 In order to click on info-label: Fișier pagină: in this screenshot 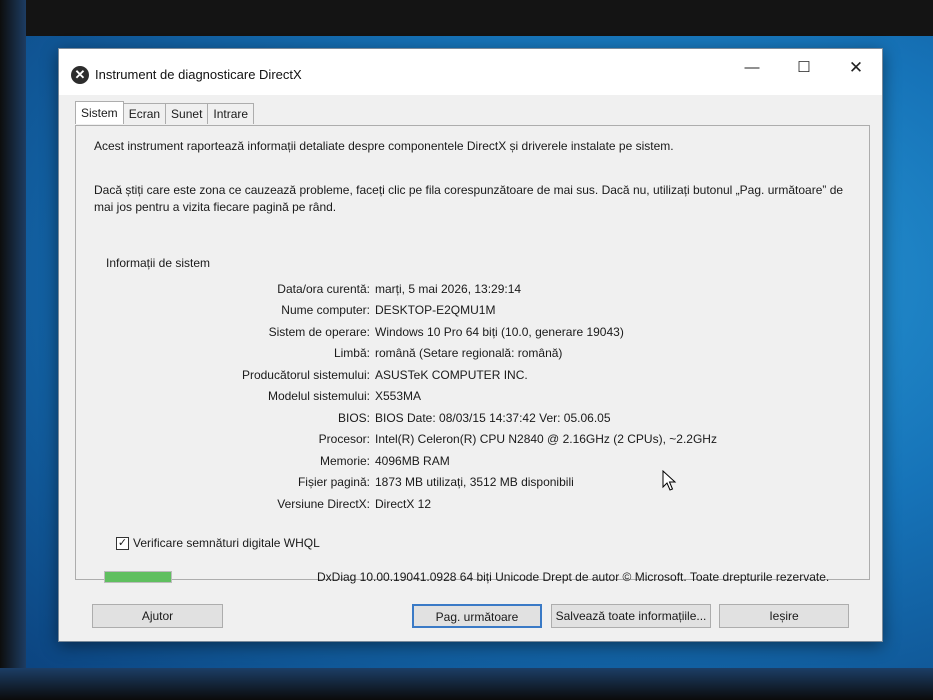, I will do `click(333, 482)`.